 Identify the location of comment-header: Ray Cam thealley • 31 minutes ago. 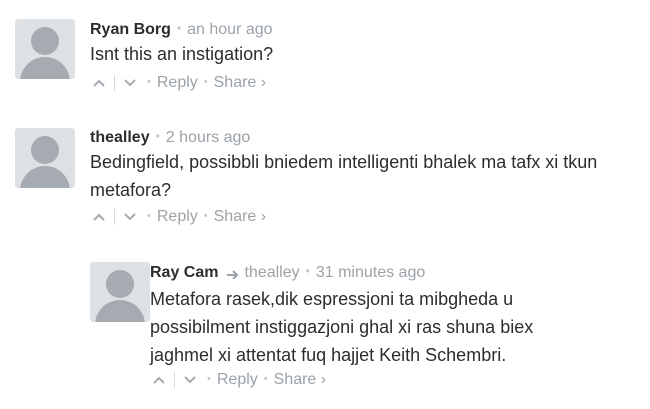
(287, 272).